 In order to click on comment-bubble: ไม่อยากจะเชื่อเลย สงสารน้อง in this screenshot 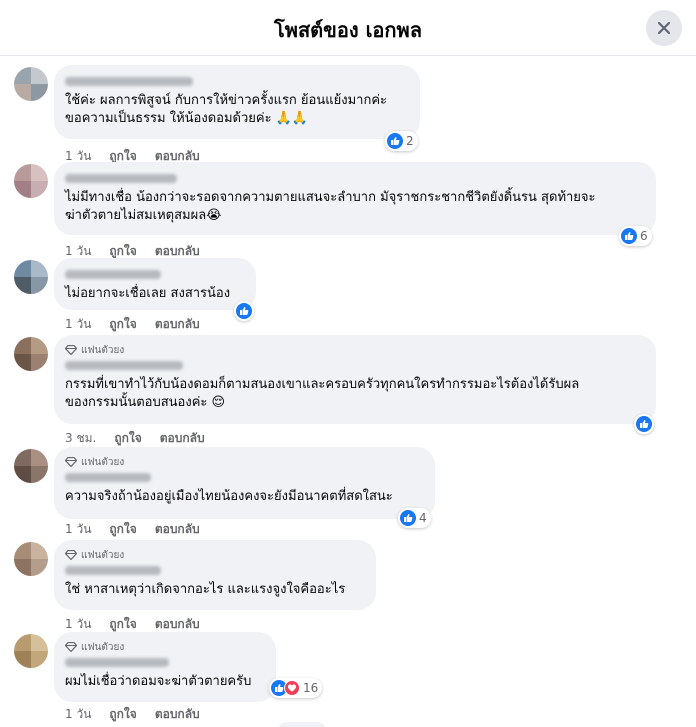, I will do `click(155, 284)`.